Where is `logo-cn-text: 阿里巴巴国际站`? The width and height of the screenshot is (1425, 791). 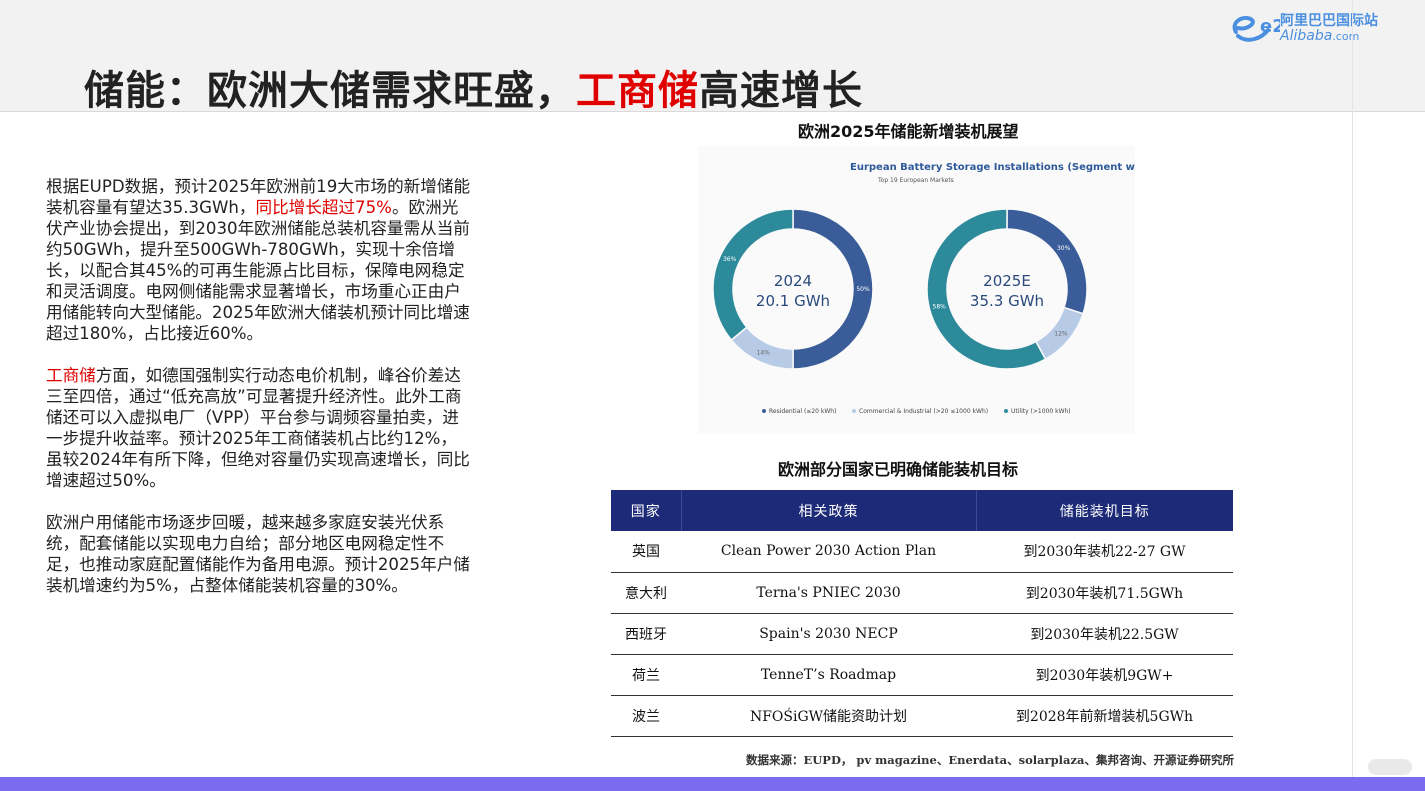
logo-cn-text: 阿里巴巴国际站 is located at coordinates (1329, 21).